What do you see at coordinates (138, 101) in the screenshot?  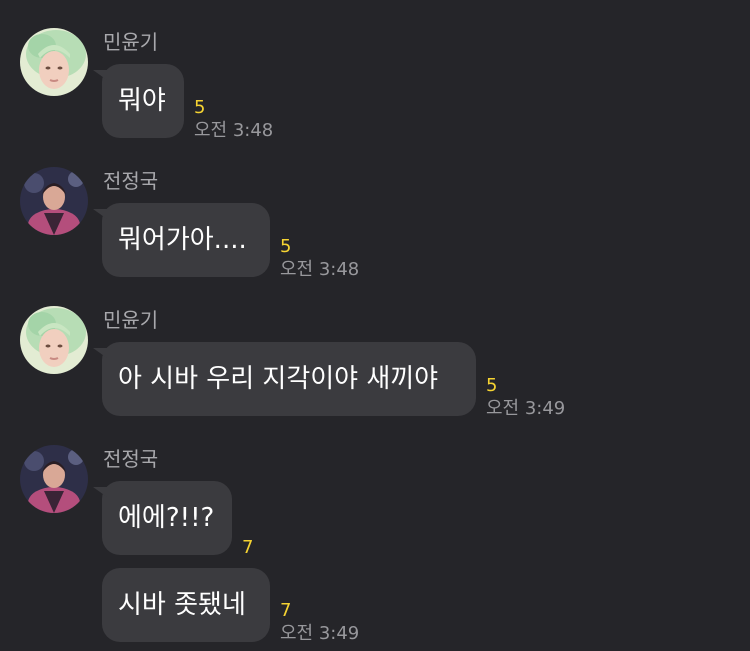 I see `message-bubble: 뭐야` at bounding box center [138, 101].